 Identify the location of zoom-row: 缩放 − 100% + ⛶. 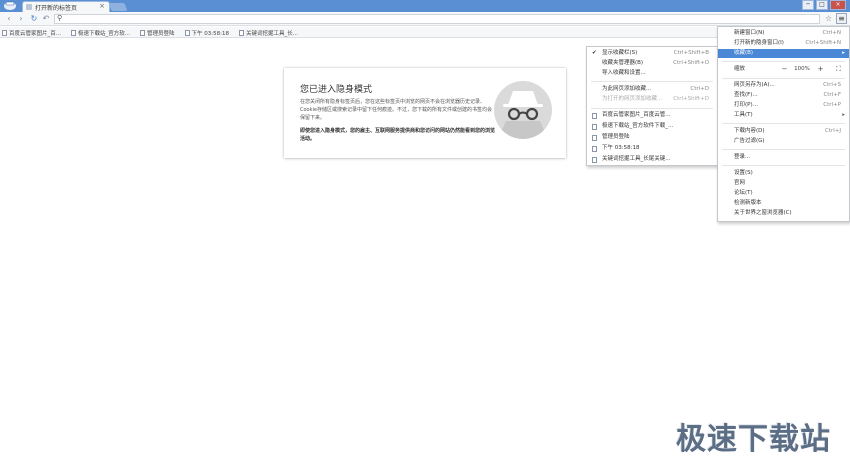
(783, 69).